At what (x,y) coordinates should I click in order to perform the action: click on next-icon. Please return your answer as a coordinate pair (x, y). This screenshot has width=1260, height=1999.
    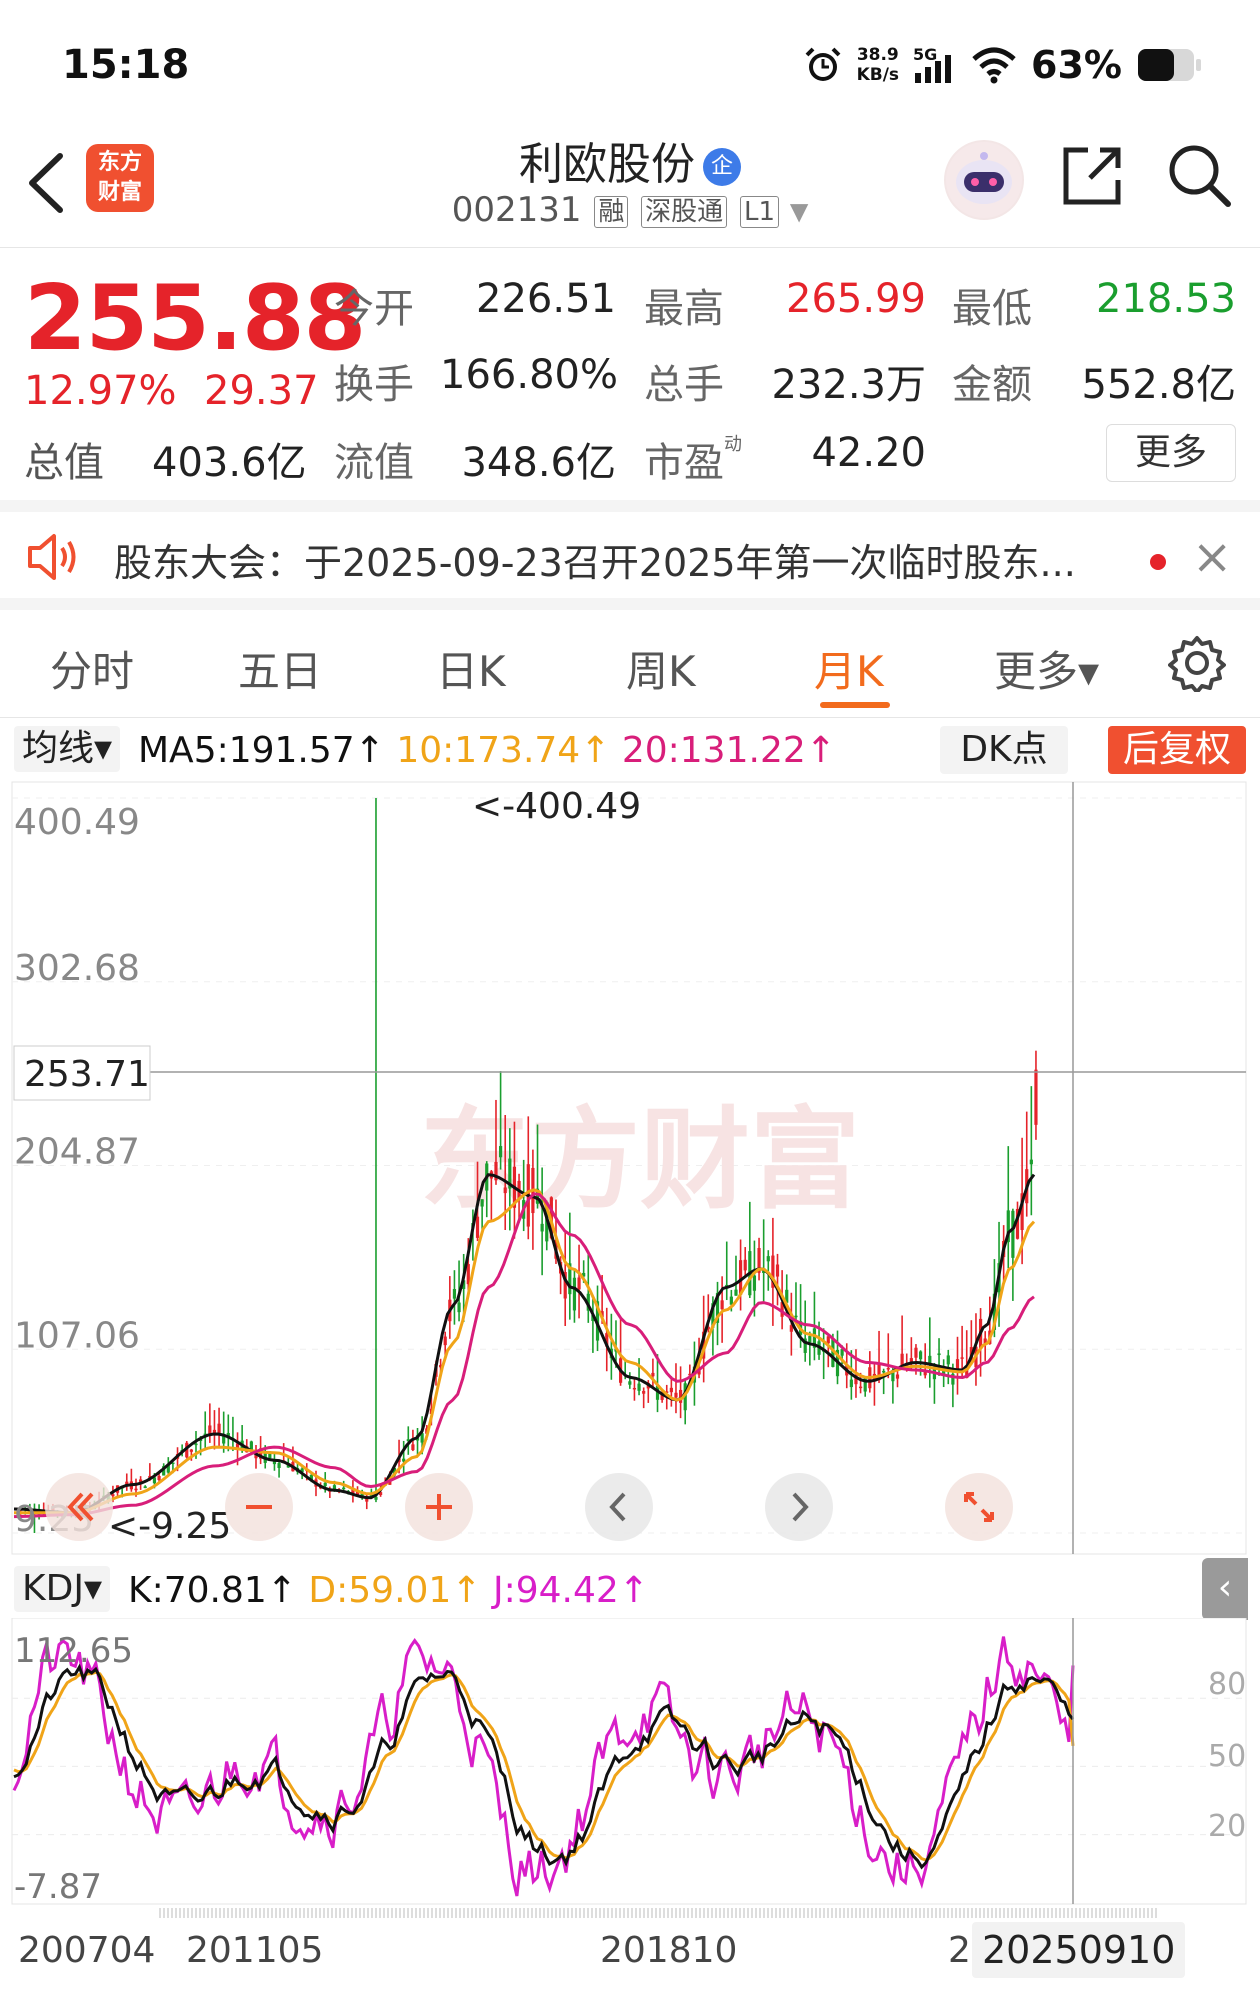
    Looking at the image, I should click on (799, 1507).